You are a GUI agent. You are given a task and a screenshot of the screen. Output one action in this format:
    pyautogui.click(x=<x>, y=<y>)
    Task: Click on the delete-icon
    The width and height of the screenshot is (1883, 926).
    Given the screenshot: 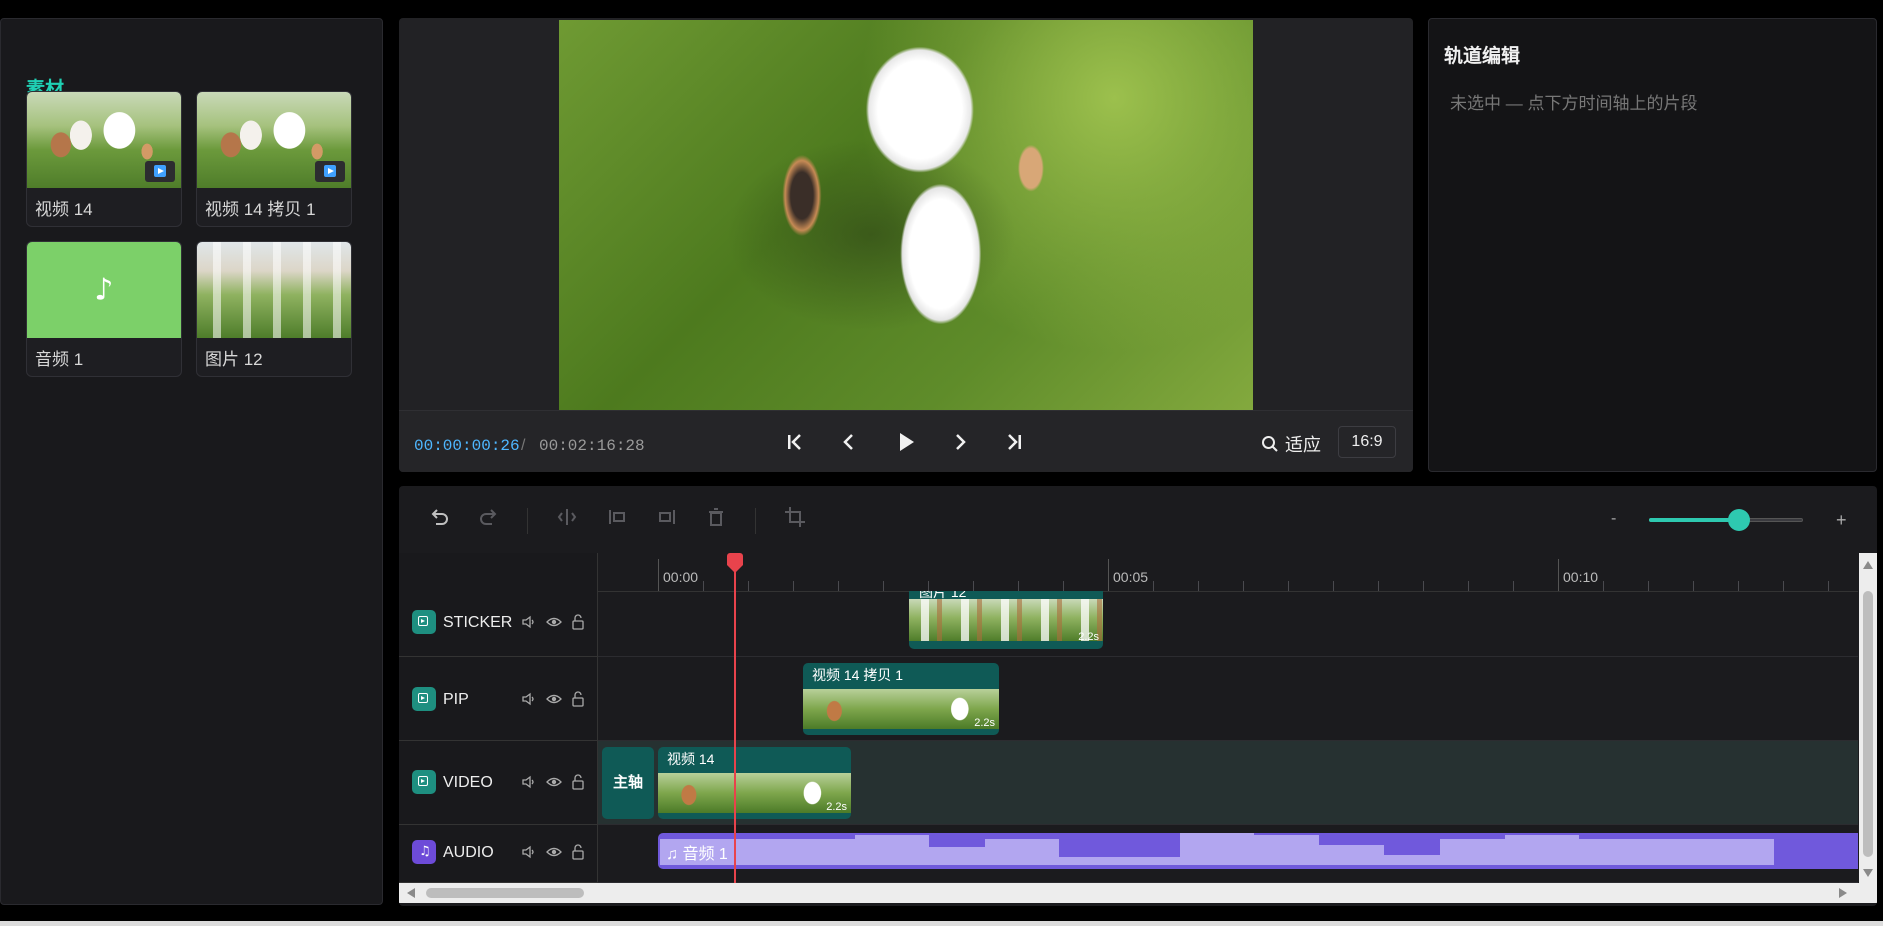 What is the action you would take?
    pyautogui.click(x=716, y=517)
    